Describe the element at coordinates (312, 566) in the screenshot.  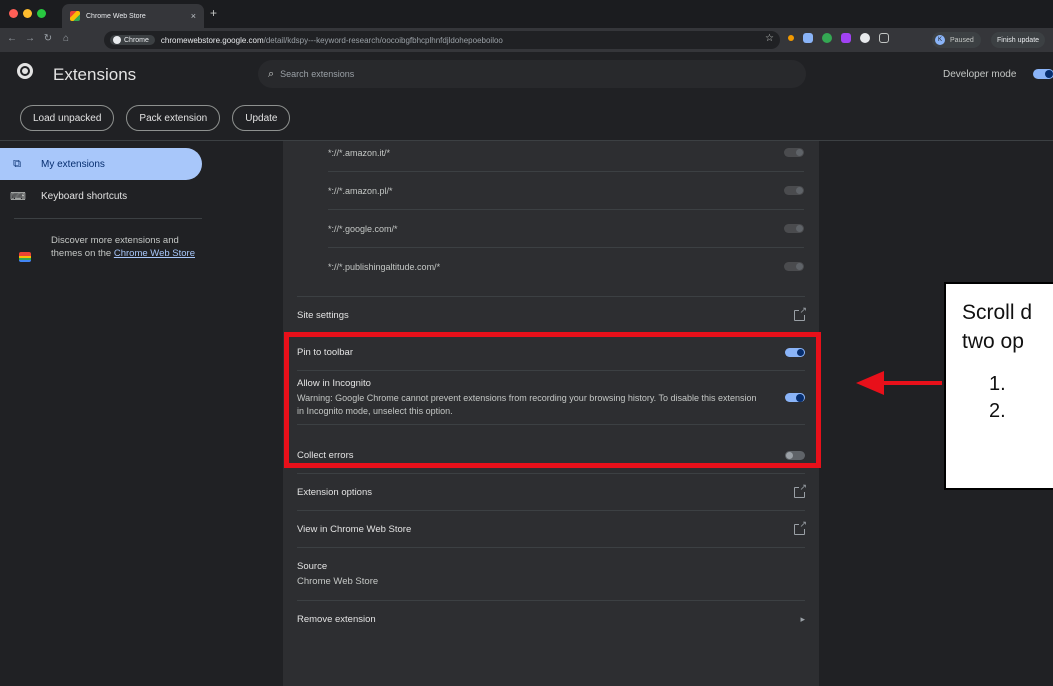
I see `source-label: Source` at that location.